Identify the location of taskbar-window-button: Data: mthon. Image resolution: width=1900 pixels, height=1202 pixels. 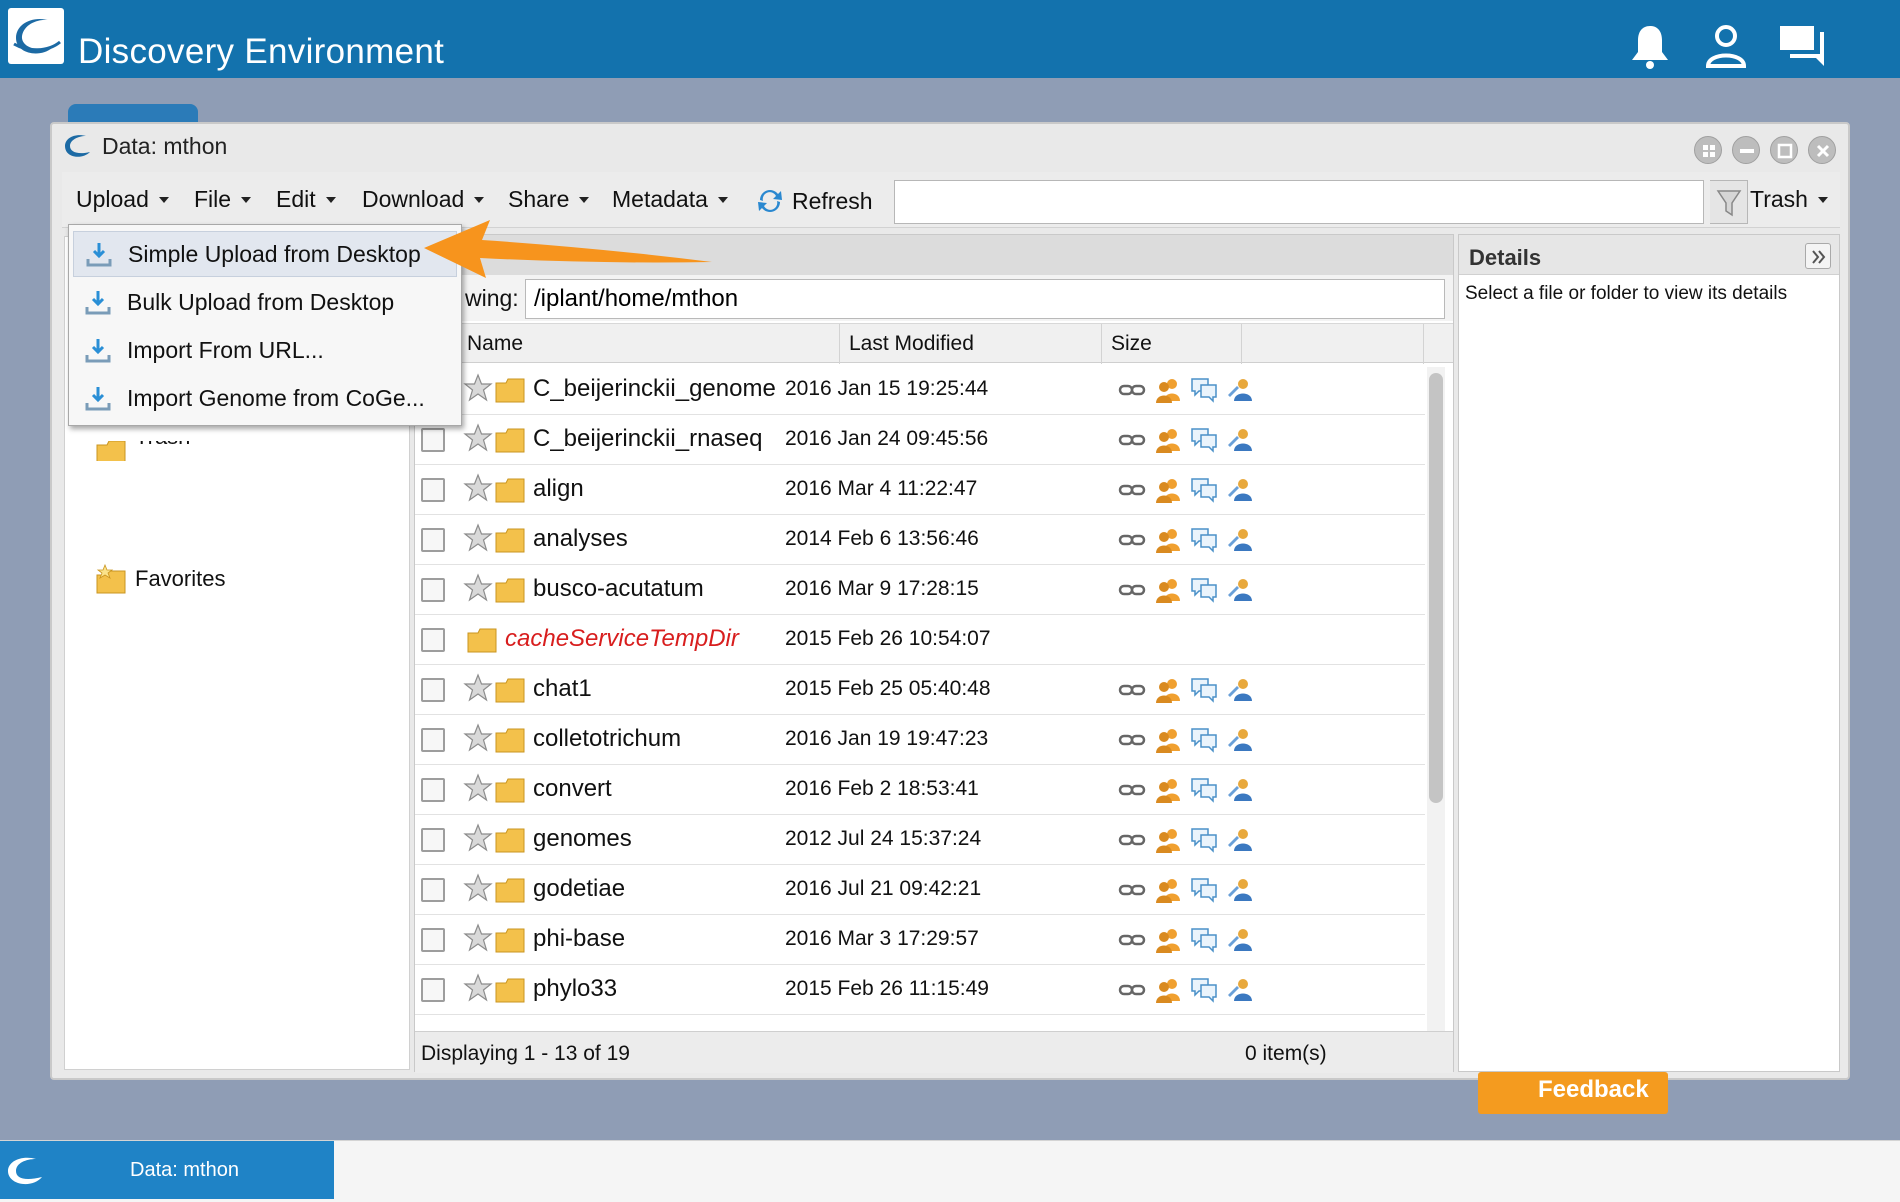
(167, 1170).